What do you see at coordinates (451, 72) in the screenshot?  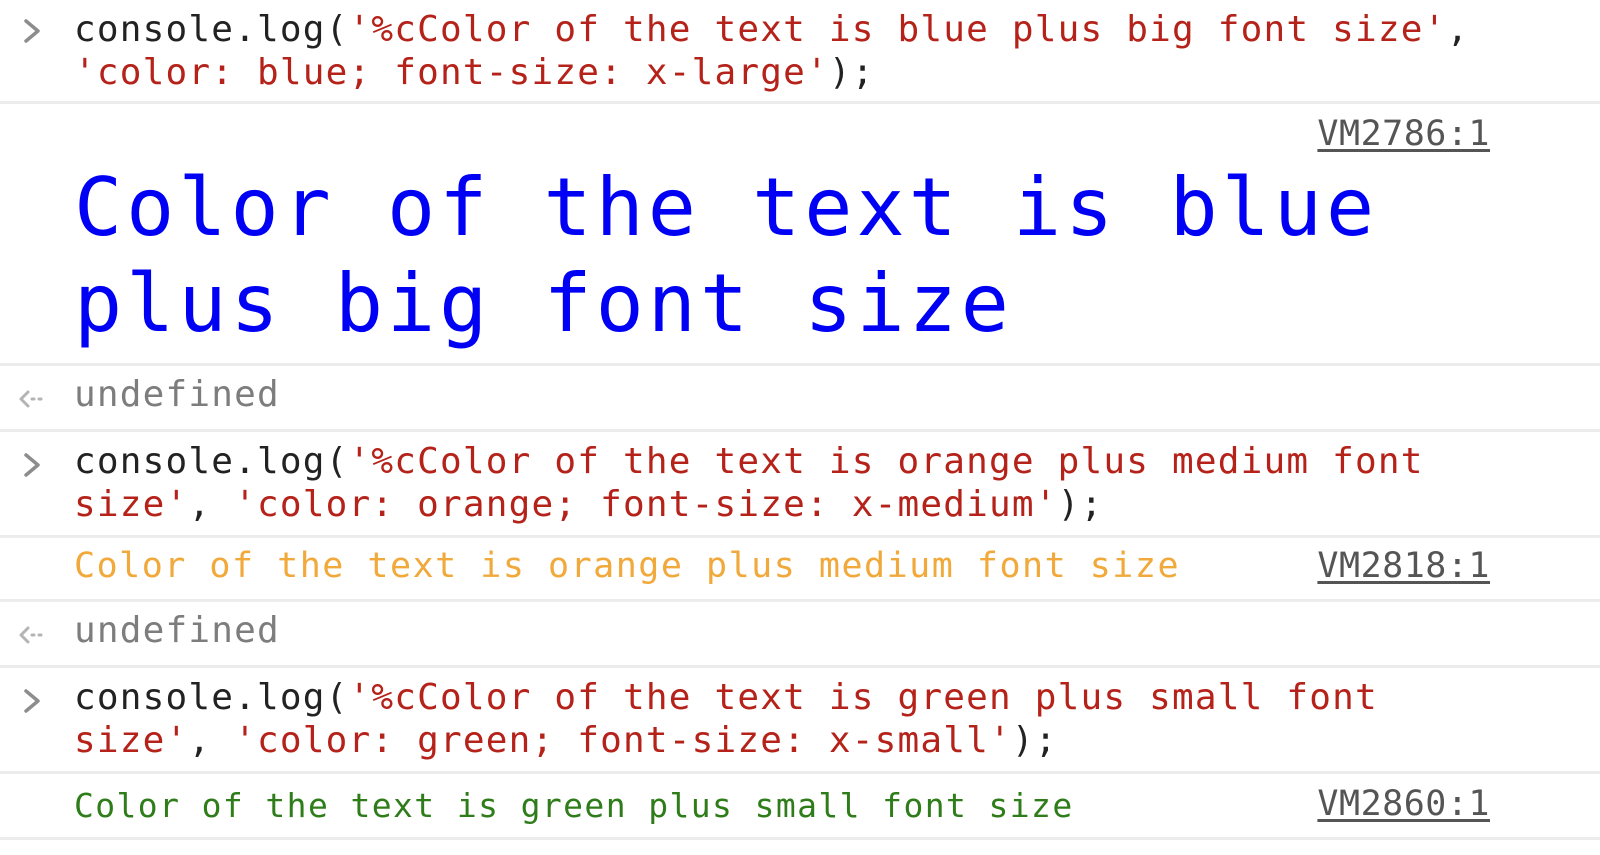 I see `code-string: 'color: blue; font-size: x-large'` at bounding box center [451, 72].